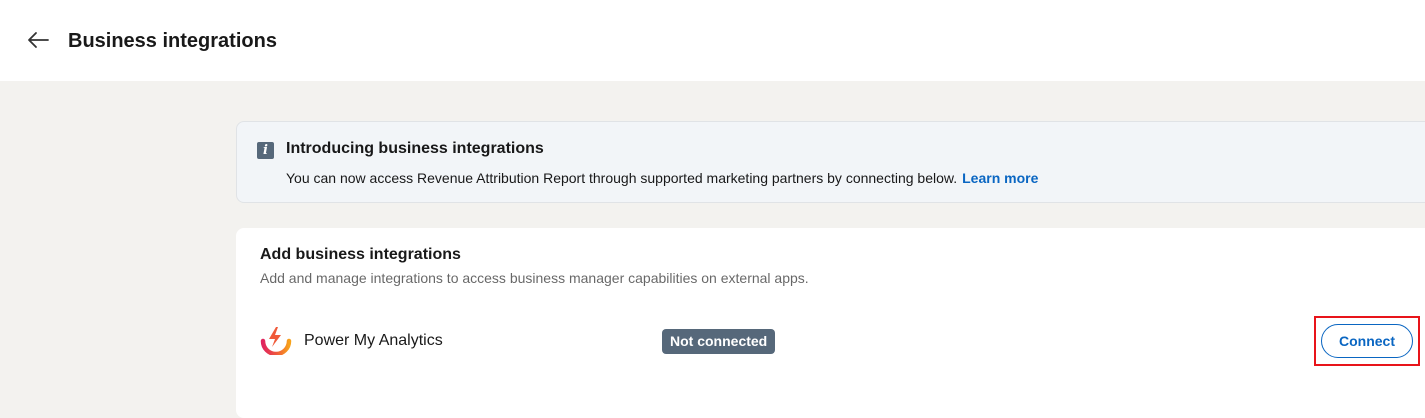  Describe the element at coordinates (1367, 341) in the screenshot. I see `connect-button: Connect` at that location.